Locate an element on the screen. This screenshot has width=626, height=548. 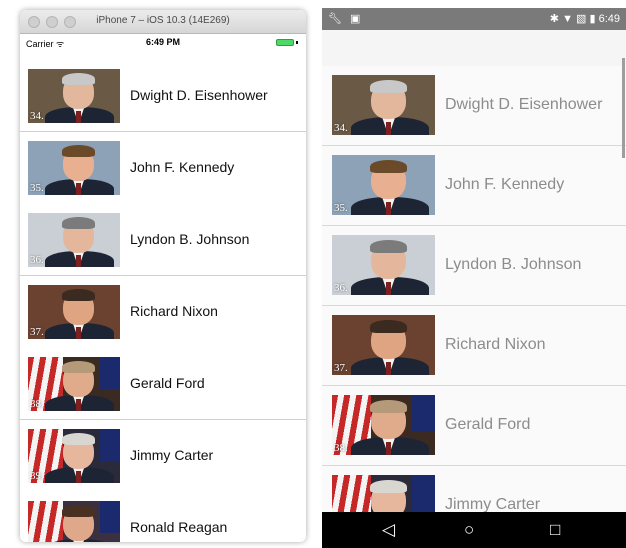
ios-list-item: 34. Dwight D. Eisenhower is located at coordinates (163, 96).